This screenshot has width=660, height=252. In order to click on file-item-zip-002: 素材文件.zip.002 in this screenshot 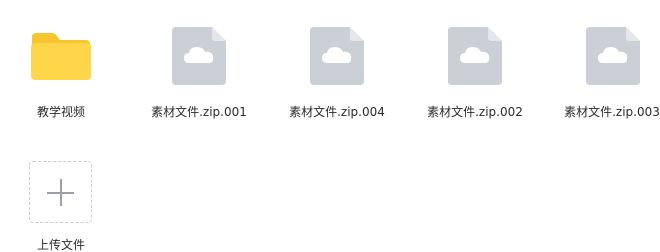, I will do `click(476, 65)`.